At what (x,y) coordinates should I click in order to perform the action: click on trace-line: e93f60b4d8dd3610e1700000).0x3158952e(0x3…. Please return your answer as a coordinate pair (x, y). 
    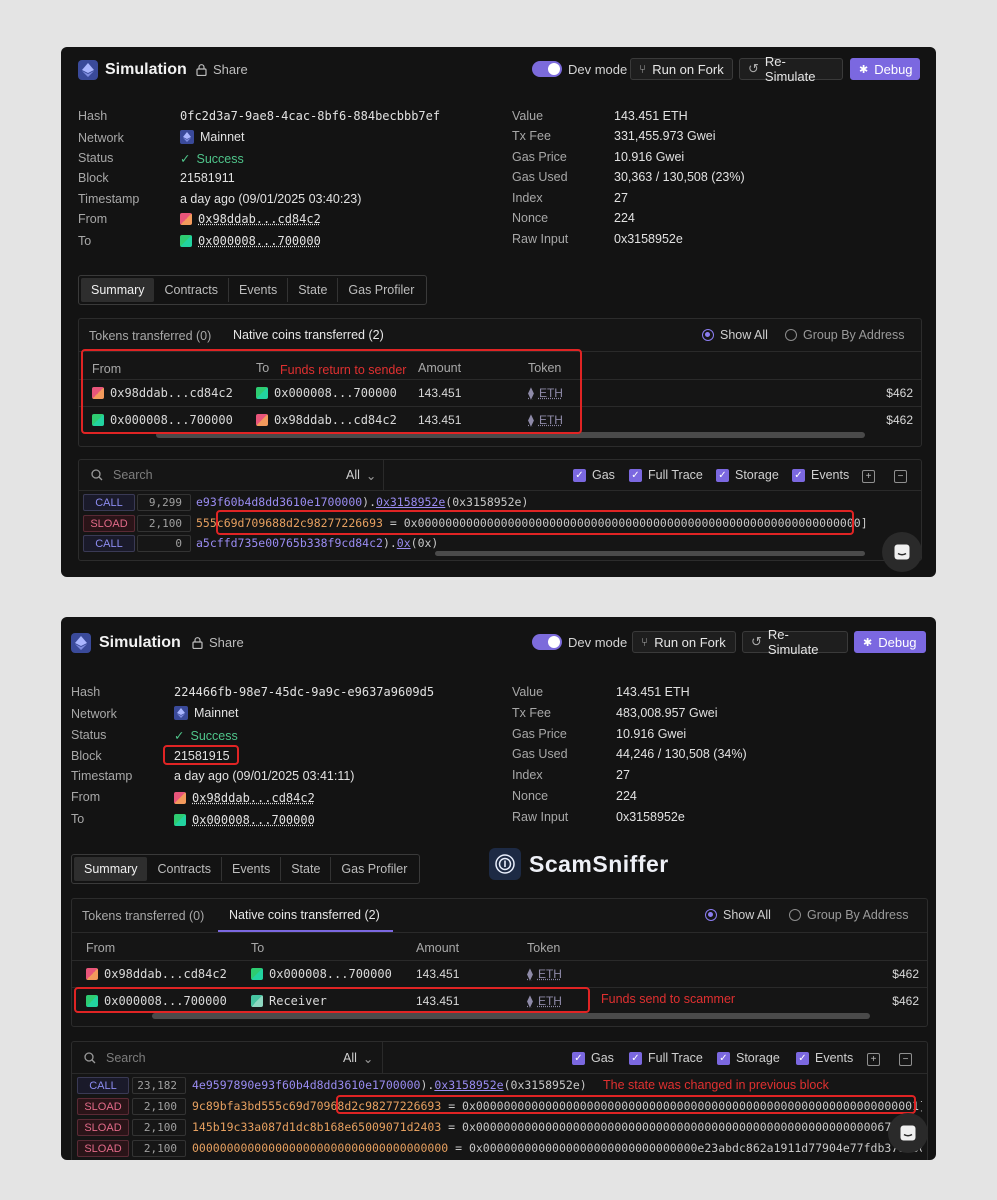
    Looking at the image, I should click on (556, 502).